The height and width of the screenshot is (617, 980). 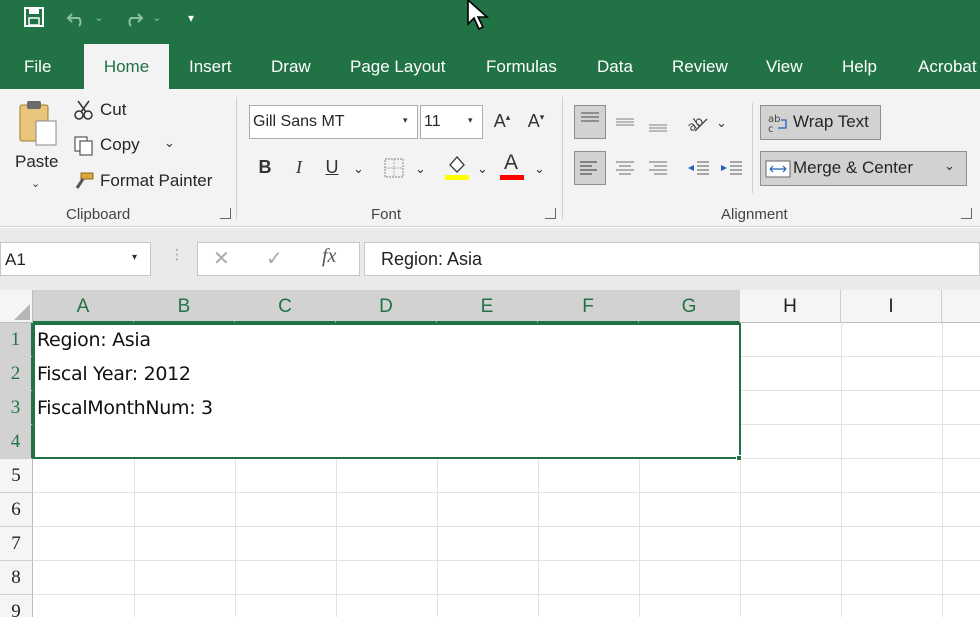 I want to click on decrease-font-size-icon: A▾, so click(x=536, y=121).